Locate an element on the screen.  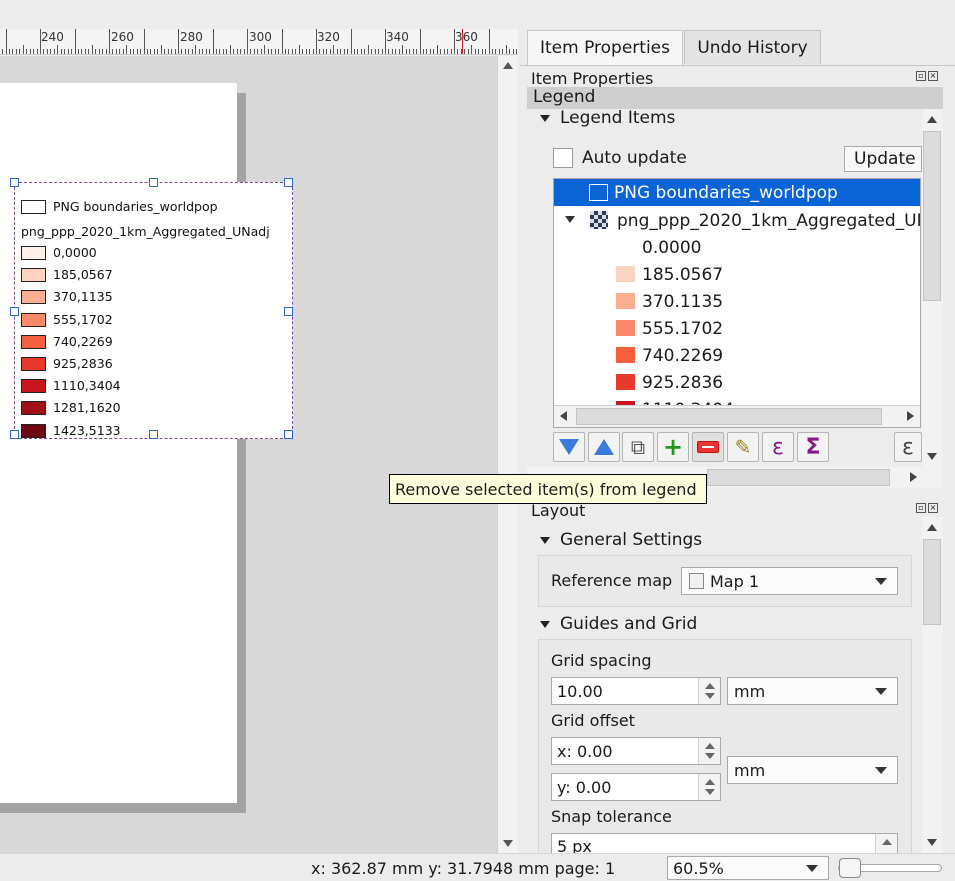
expression-button: ε is located at coordinates (778, 447).